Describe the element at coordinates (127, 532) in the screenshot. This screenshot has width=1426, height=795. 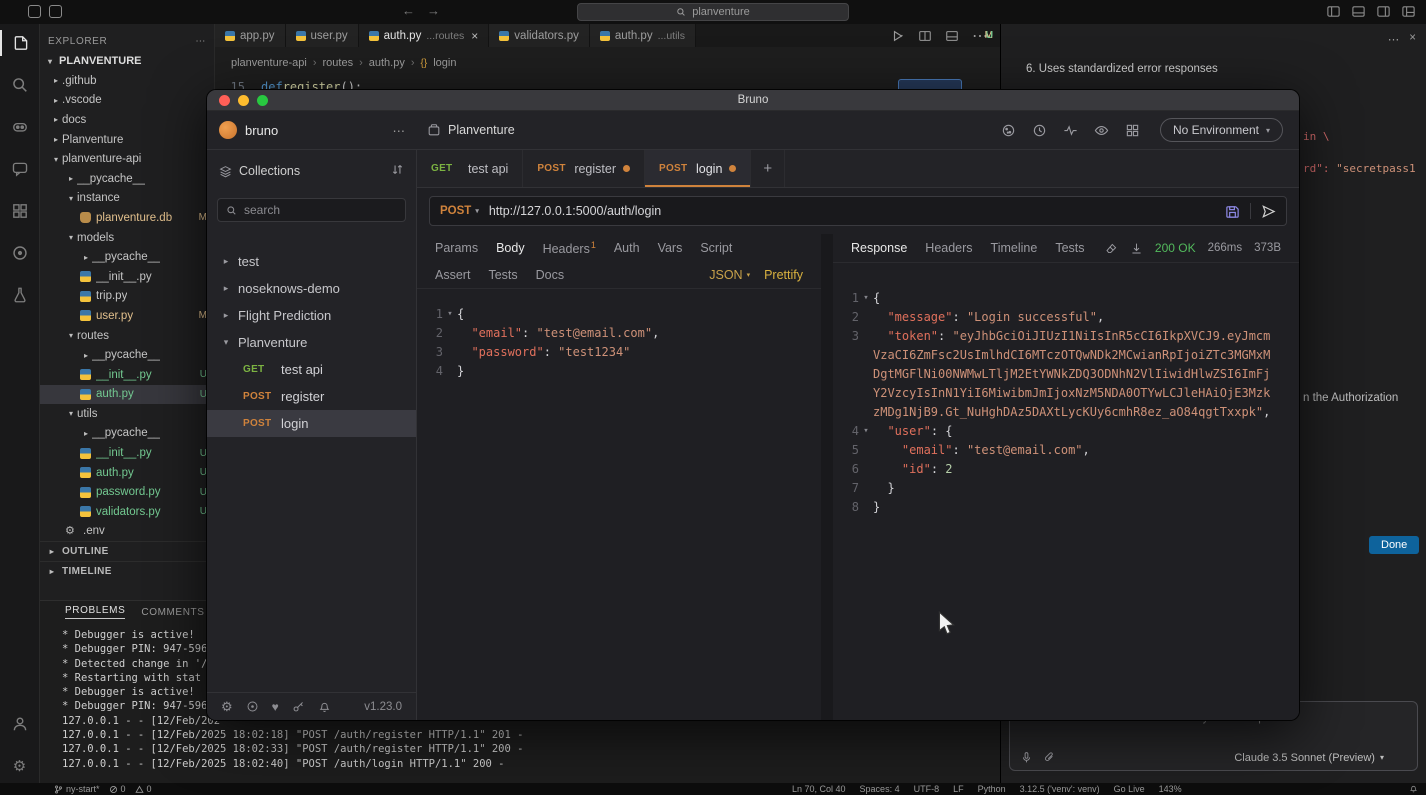
I see `explorer-item--env: ⚙ .env` at that location.